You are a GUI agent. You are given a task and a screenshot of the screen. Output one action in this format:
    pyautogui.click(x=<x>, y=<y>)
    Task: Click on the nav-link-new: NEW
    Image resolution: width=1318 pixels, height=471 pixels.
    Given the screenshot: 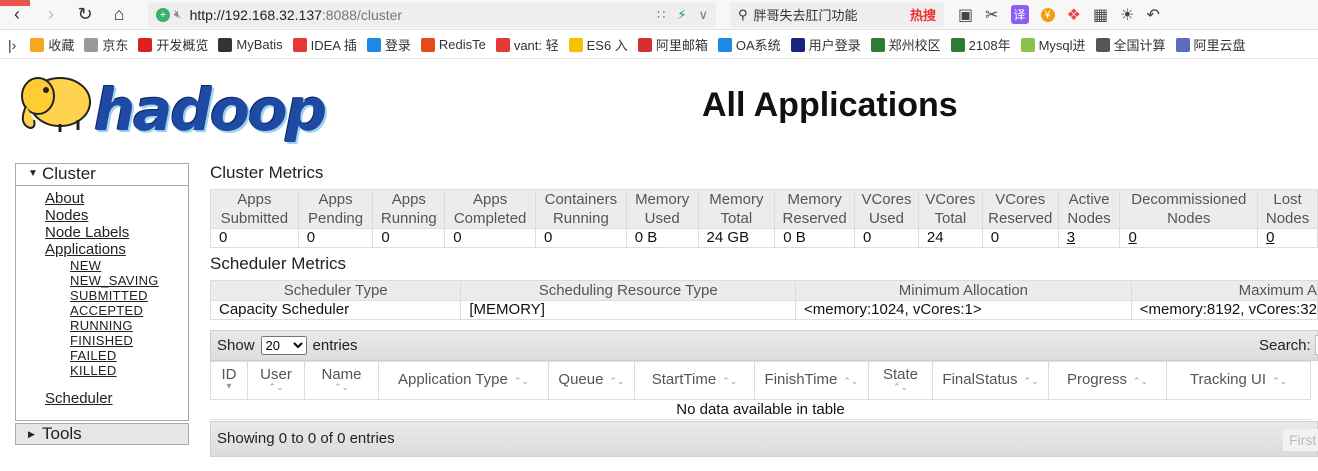 What is the action you would take?
    pyautogui.click(x=129, y=265)
    